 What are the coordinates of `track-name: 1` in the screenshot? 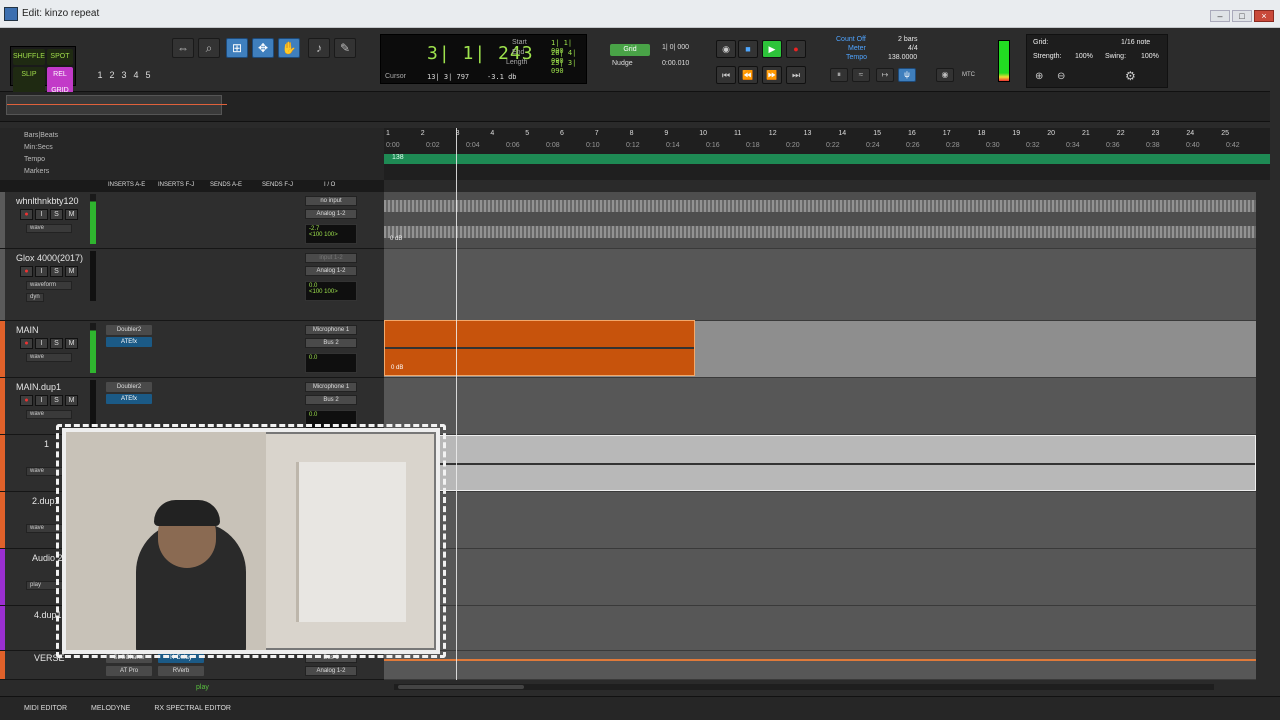 It's located at (46, 444).